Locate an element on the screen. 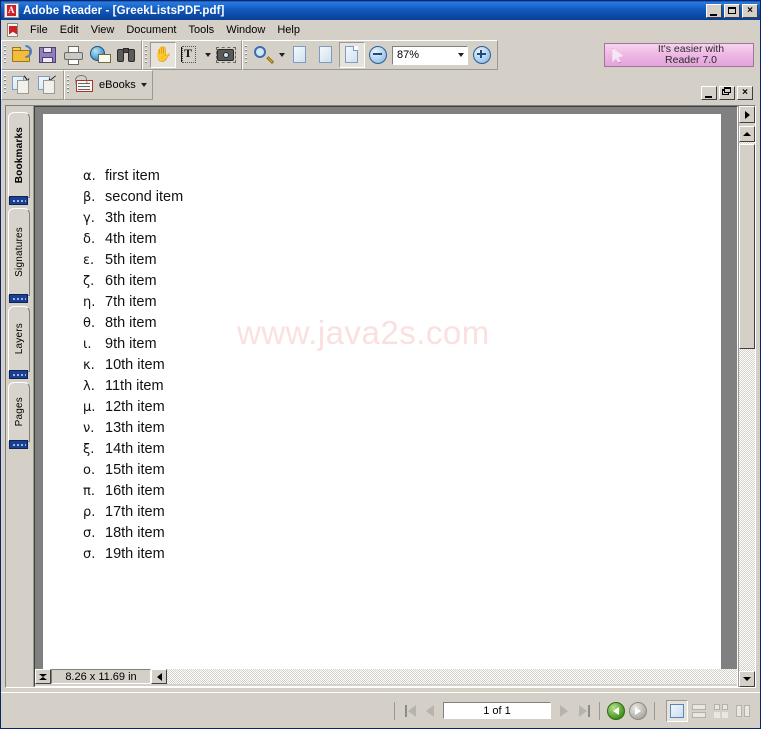 This screenshot has height=729, width=761. zoom-level-value: 87% is located at coordinates (408, 55).